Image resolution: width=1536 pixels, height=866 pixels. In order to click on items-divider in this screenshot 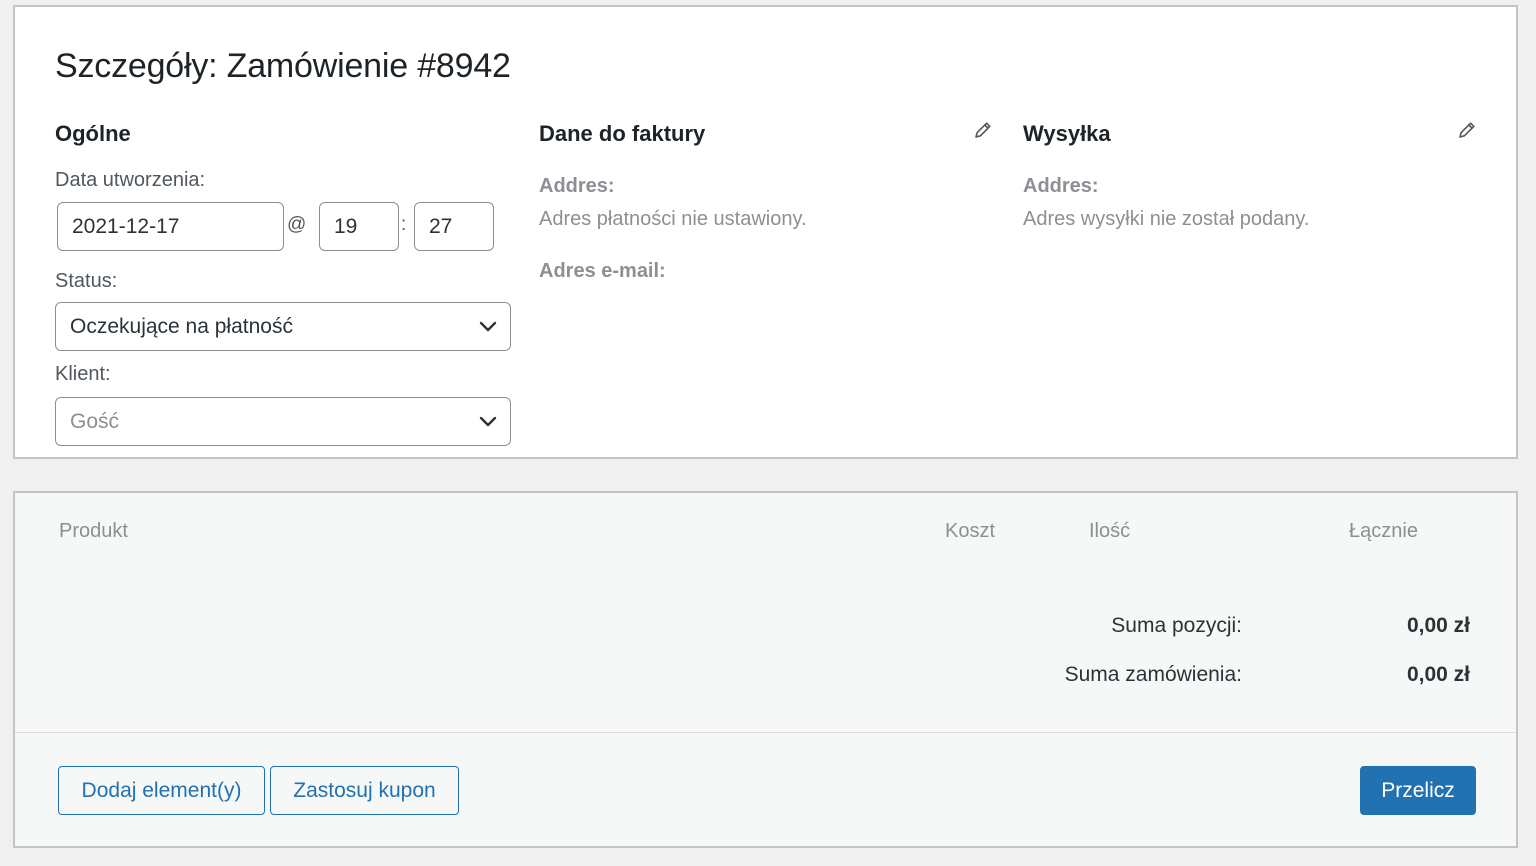, I will do `click(765, 732)`.